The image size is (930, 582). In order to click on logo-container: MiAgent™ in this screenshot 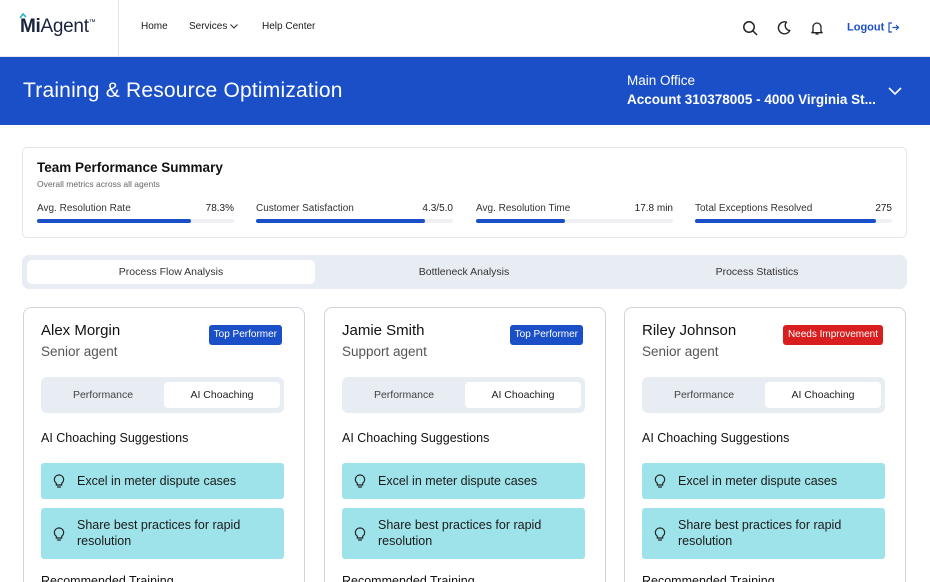, I will do `click(59, 28)`.